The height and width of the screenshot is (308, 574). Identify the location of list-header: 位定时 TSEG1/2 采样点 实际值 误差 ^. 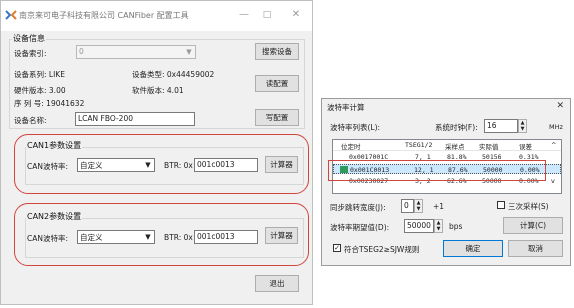
(447, 145).